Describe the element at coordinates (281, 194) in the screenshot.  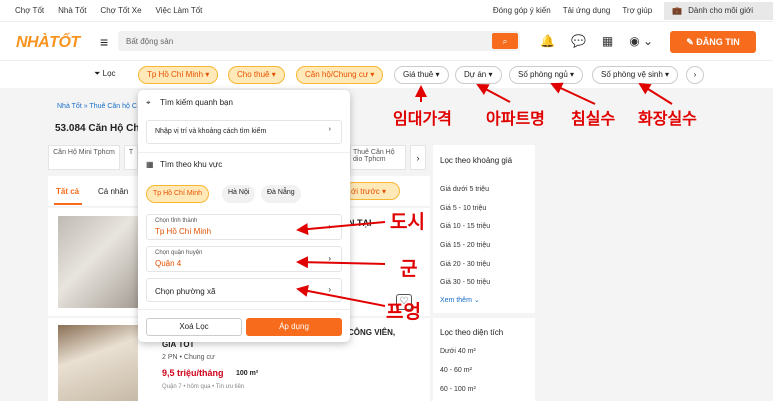
I see `city-chip-danang: Đà Nẵng` at that location.